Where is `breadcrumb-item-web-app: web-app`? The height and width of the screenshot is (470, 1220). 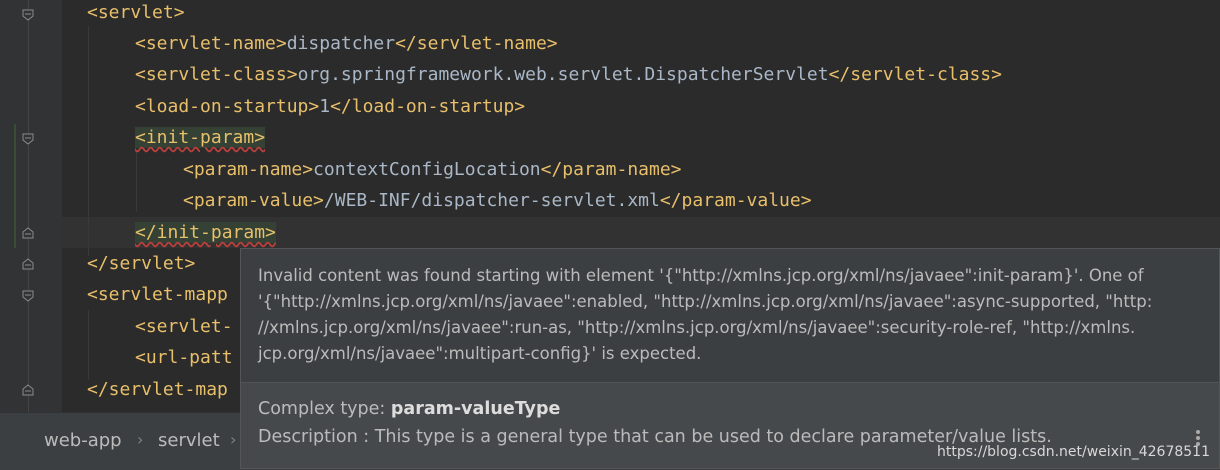 breadcrumb-item-web-app: web-app is located at coordinates (83, 440).